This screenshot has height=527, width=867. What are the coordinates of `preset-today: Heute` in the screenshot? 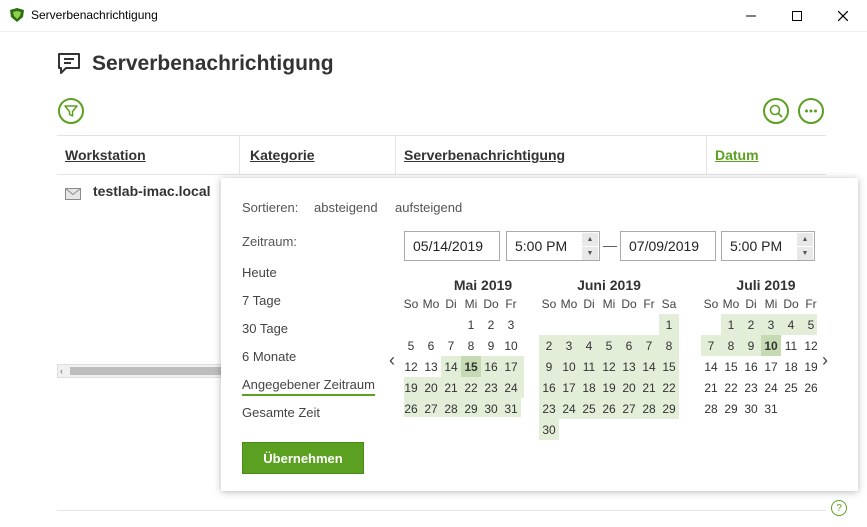 It's located at (259, 272).